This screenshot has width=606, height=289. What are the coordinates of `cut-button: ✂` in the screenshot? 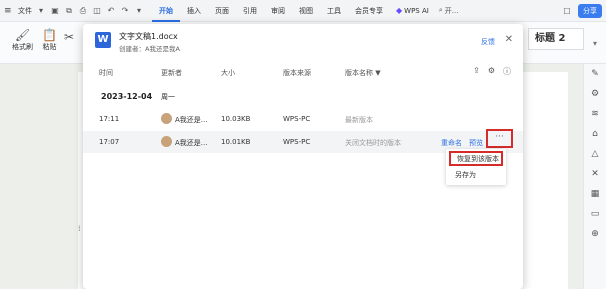 It's located at (69, 37).